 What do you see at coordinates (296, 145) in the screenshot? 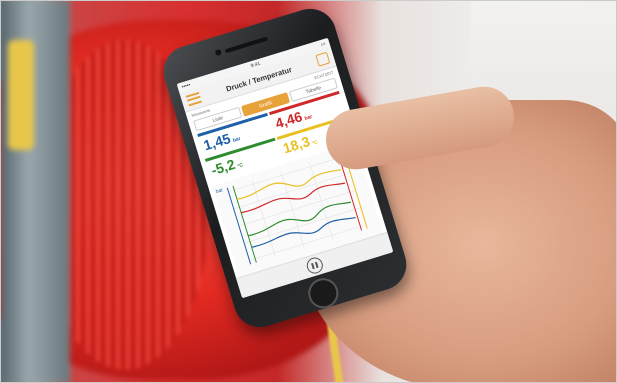
I see `reading-value: 18,3` at bounding box center [296, 145].